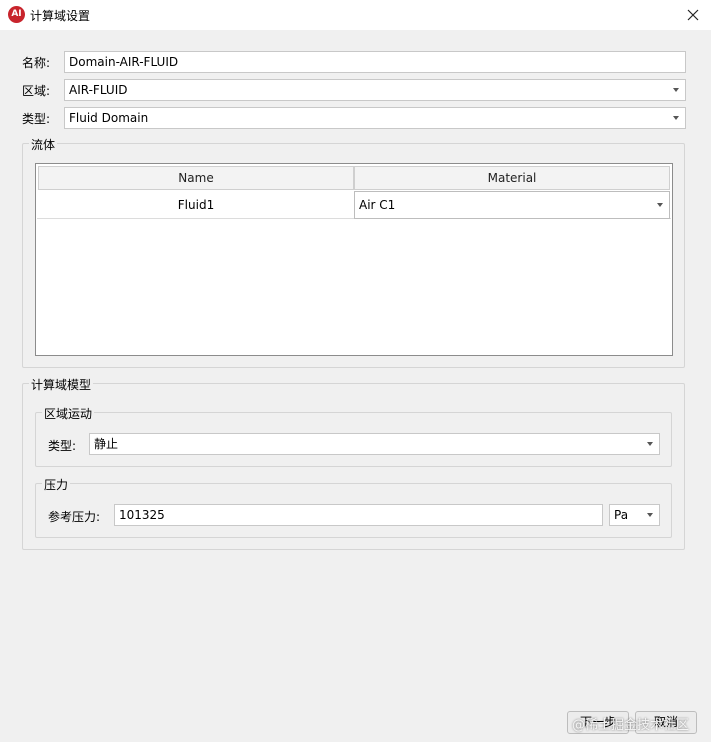 The width and height of the screenshot is (711, 742). I want to click on material-select: Air C1, so click(512, 205).